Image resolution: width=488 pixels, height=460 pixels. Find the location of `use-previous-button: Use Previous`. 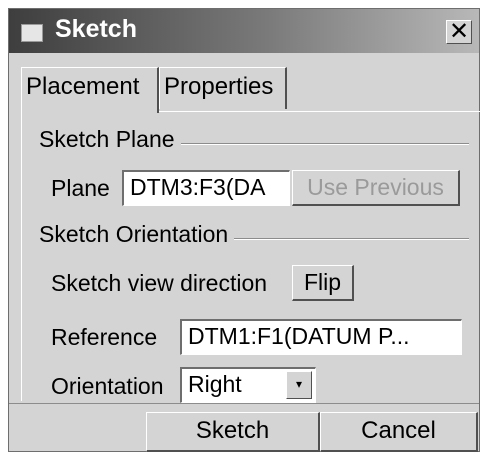

use-previous-button: Use Previous is located at coordinates (376, 188).